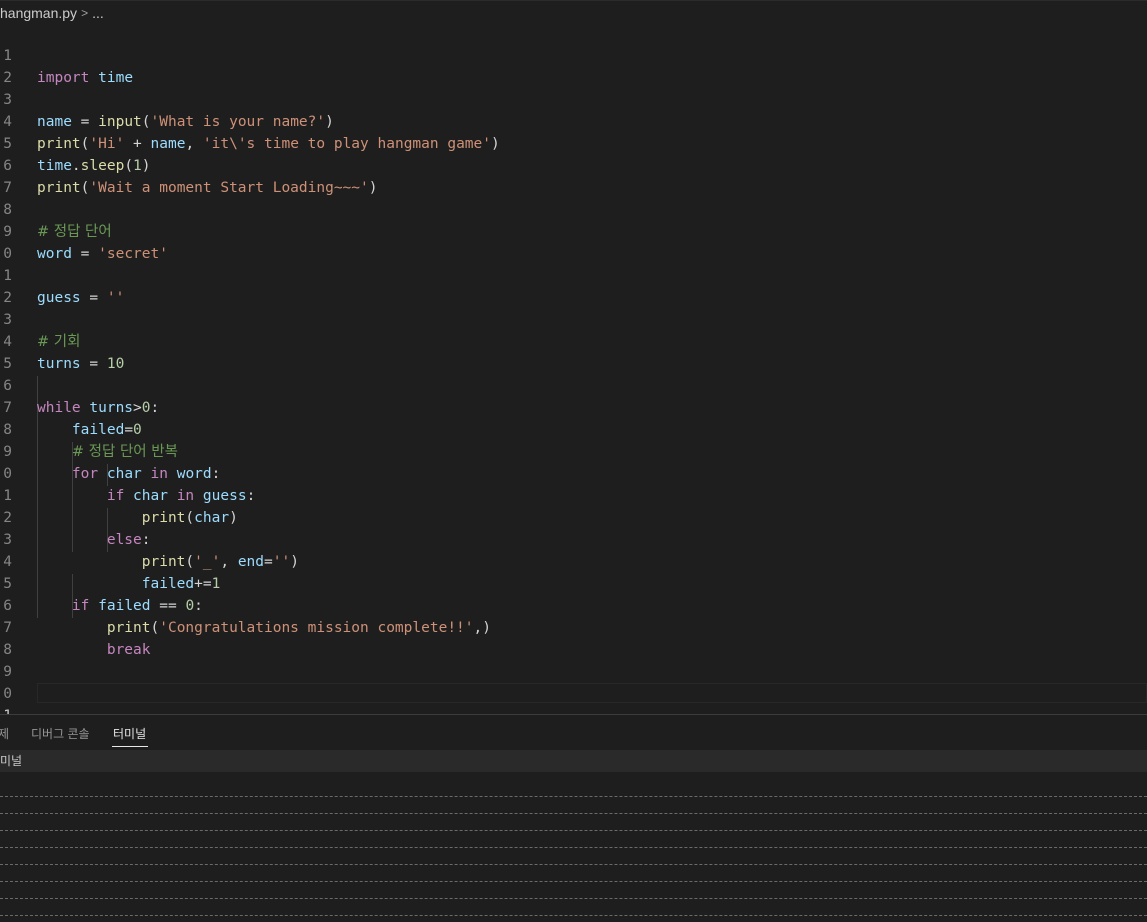 The height and width of the screenshot is (922, 1147). Describe the element at coordinates (573, 472) in the screenshot. I see `code-line: 0 if char in guess:` at that location.